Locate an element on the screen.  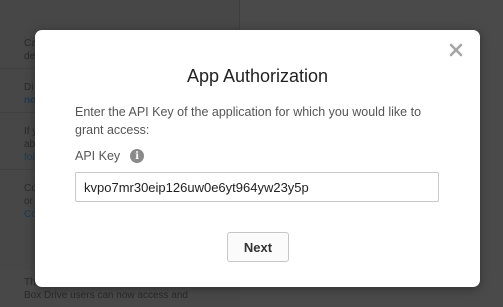
api-key-label-row: API Key i is located at coordinates (110, 156).